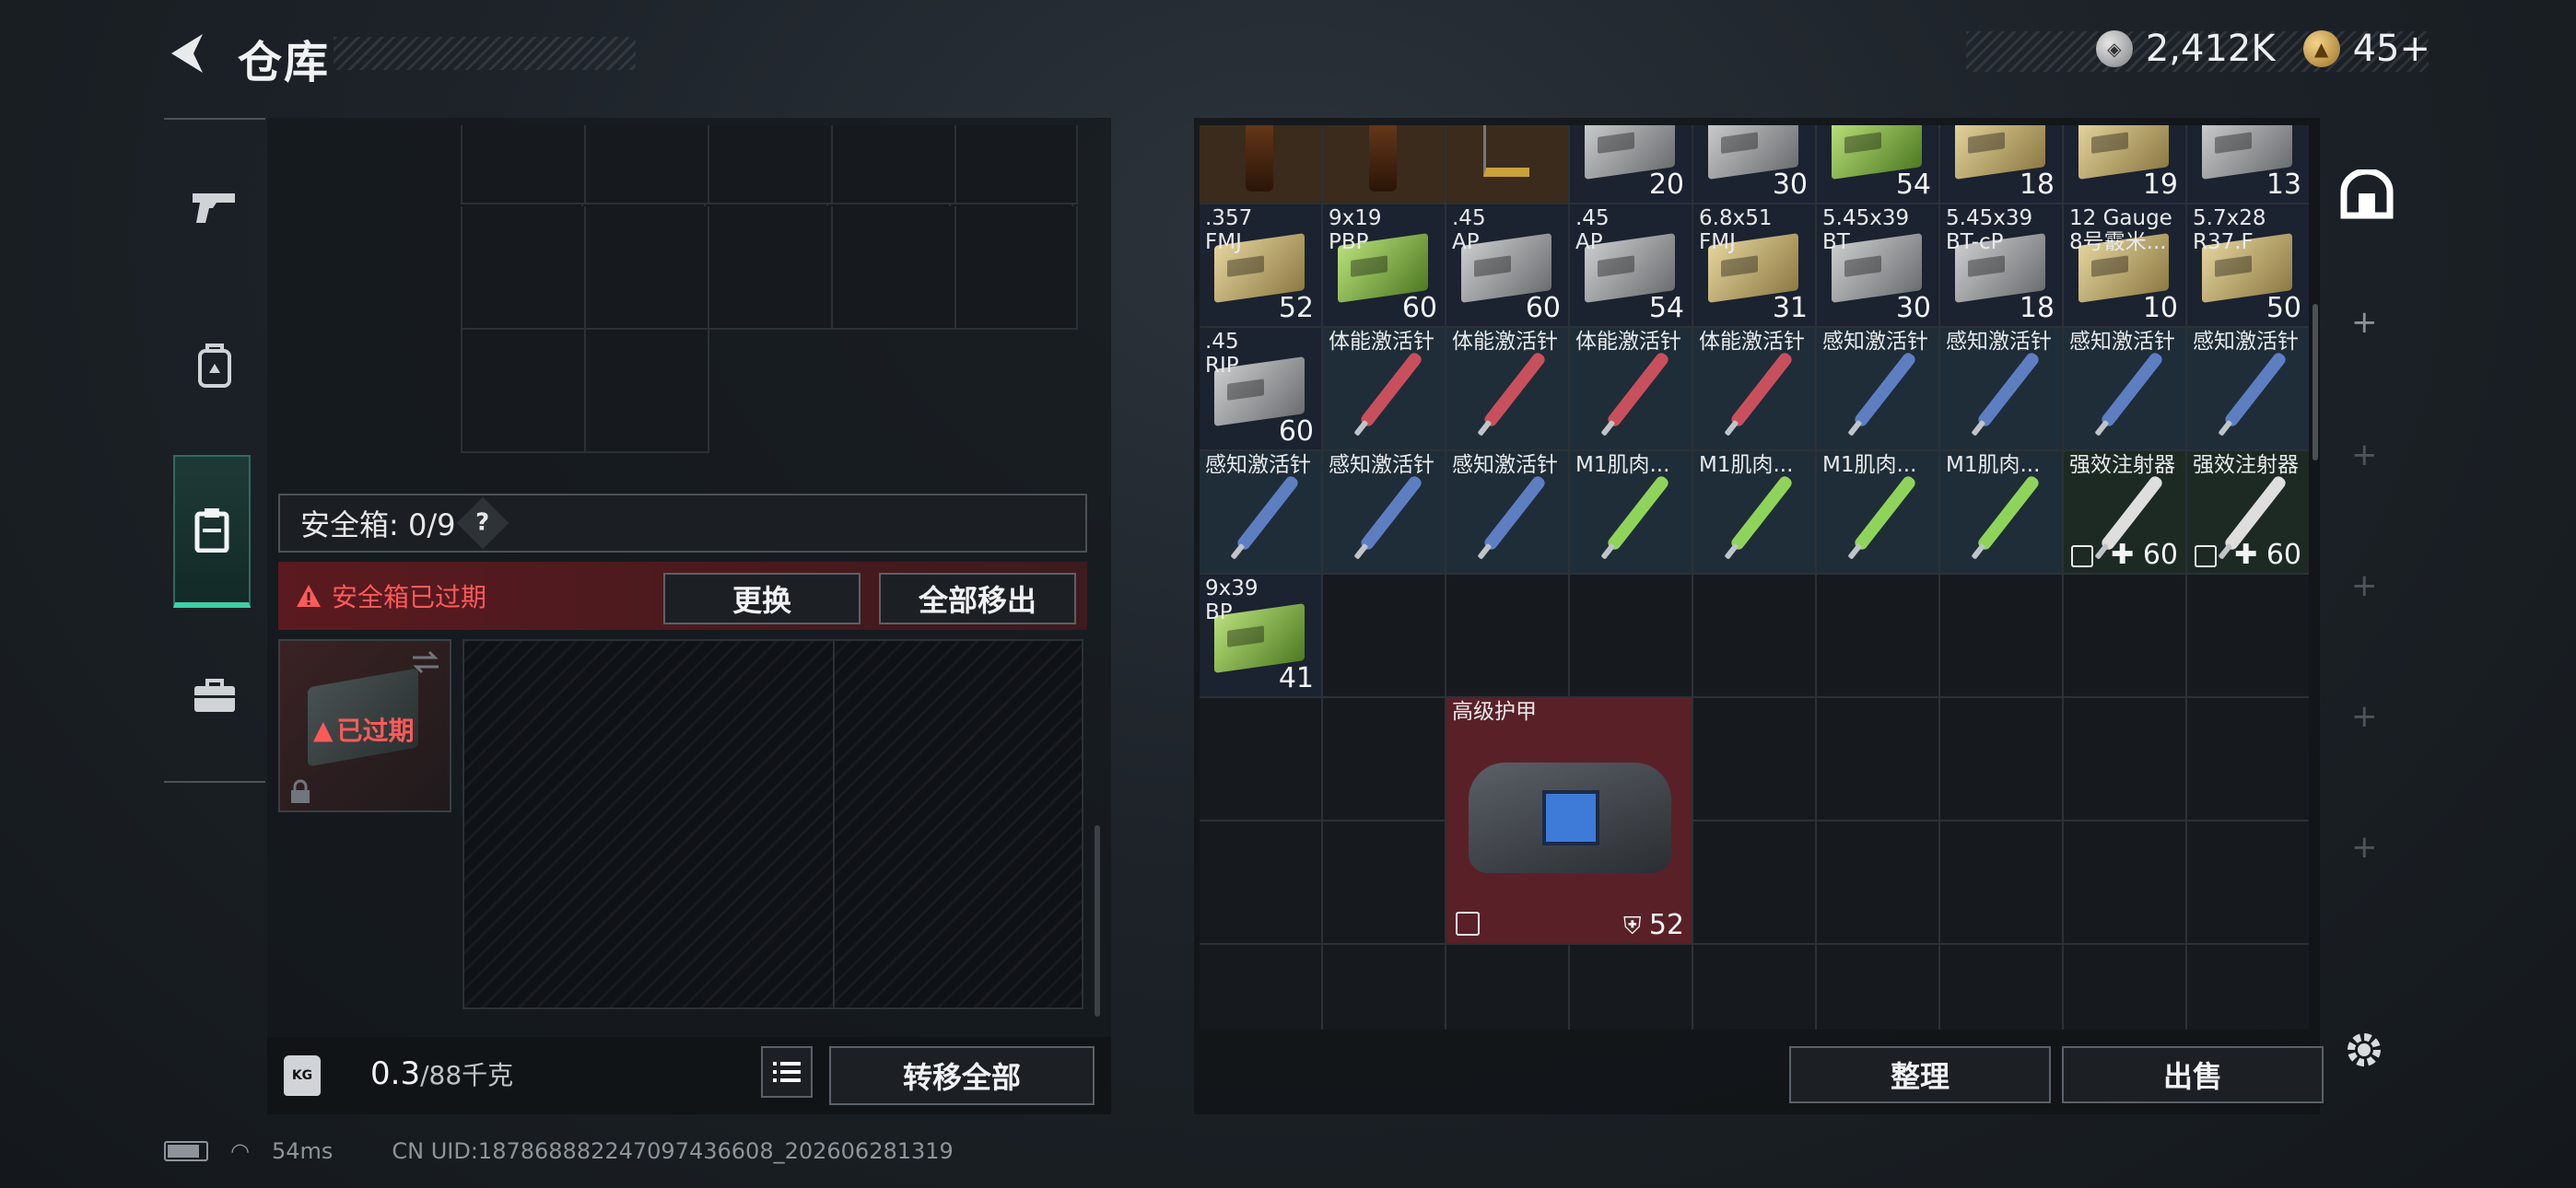 The width and height of the screenshot is (2576, 1188). Describe the element at coordinates (1754, 164) in the screenshot. I see `inventory-item: 30` at that location.